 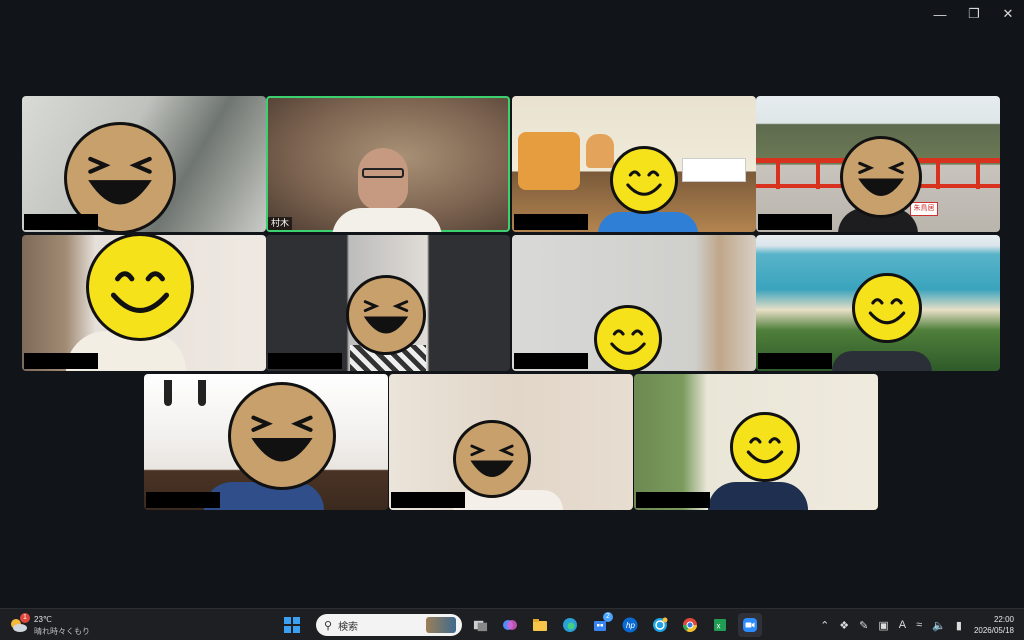 What do you see at coordinates (540, 625) in the screenshot?
I see `file-explorer-icon` at bounding box center [540, 625].